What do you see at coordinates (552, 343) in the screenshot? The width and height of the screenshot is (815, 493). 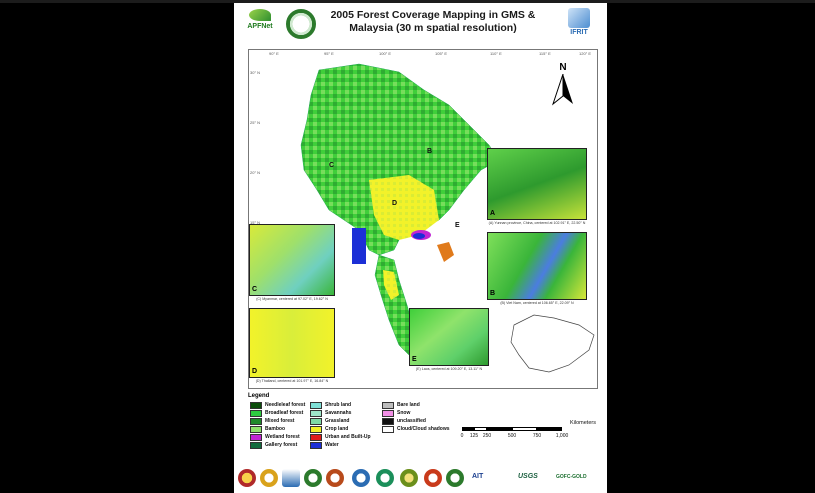 I see `borneo-outline` at bounding box center [552, 343].